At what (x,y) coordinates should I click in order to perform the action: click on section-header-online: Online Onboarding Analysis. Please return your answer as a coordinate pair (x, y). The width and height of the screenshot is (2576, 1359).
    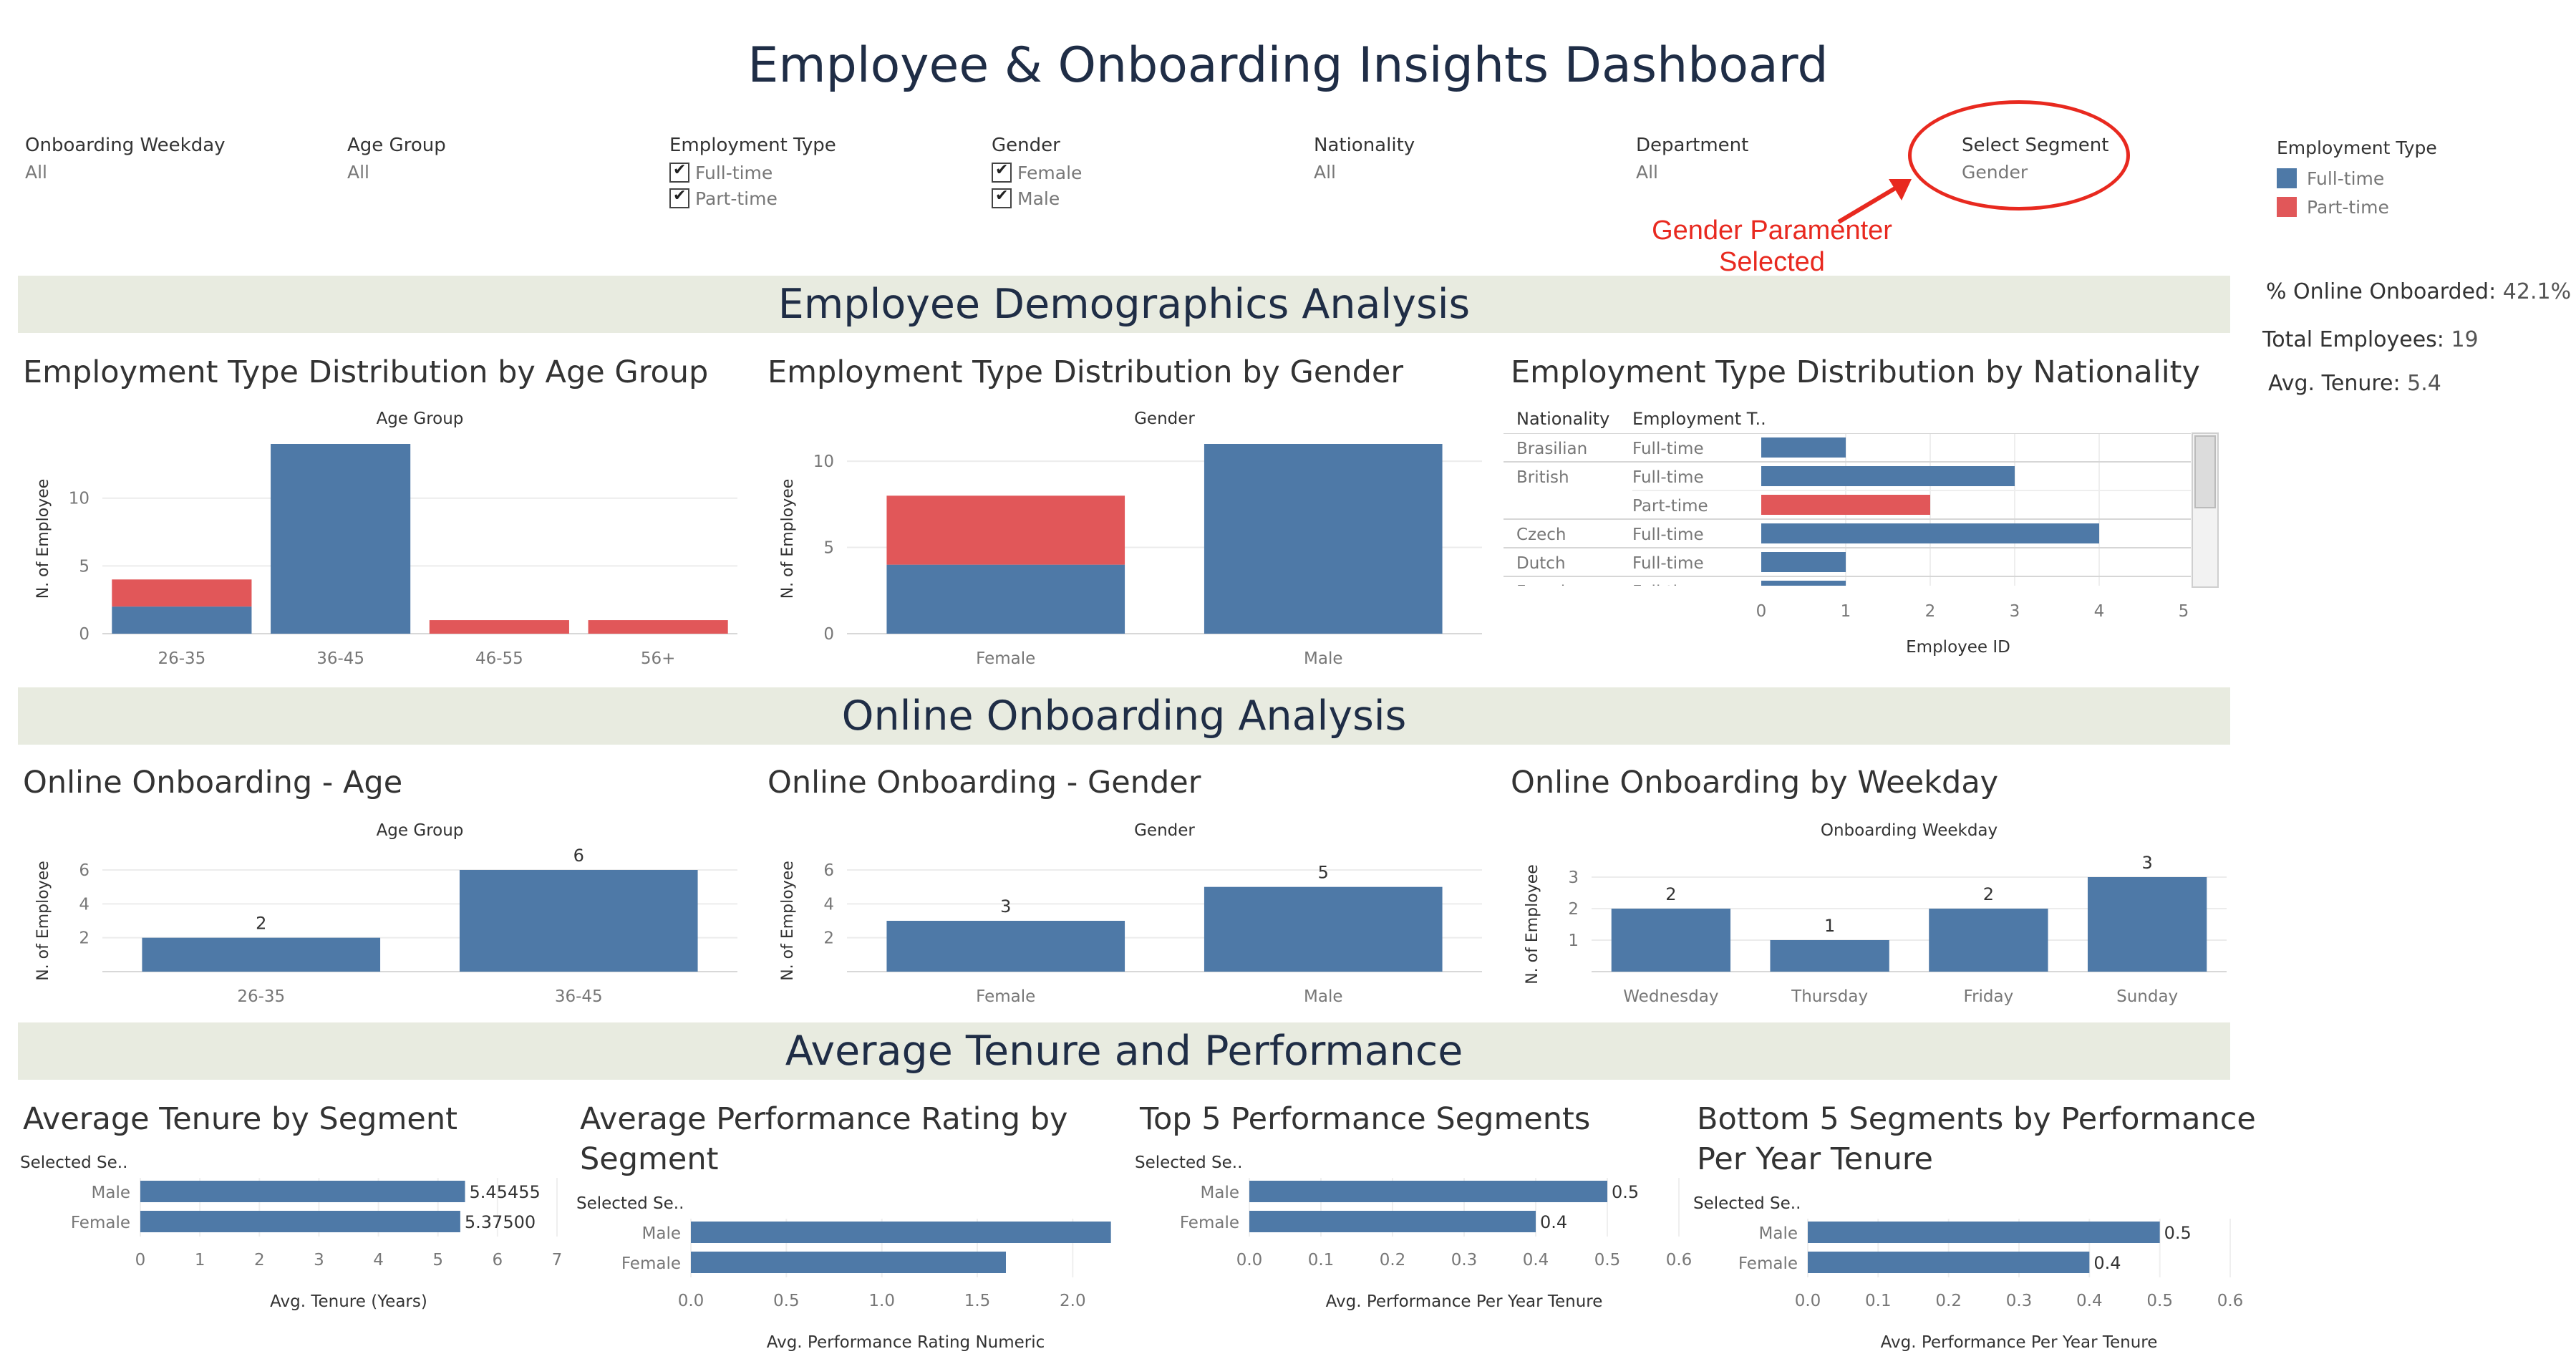
    Looking at the image, I should click on (1124, 716).